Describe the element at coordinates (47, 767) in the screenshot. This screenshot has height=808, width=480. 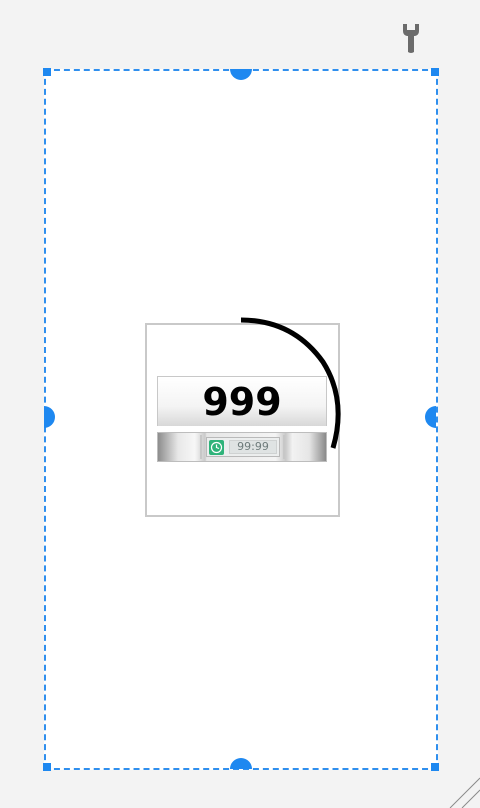
I see `resize-corner-bottom-left` at that location.